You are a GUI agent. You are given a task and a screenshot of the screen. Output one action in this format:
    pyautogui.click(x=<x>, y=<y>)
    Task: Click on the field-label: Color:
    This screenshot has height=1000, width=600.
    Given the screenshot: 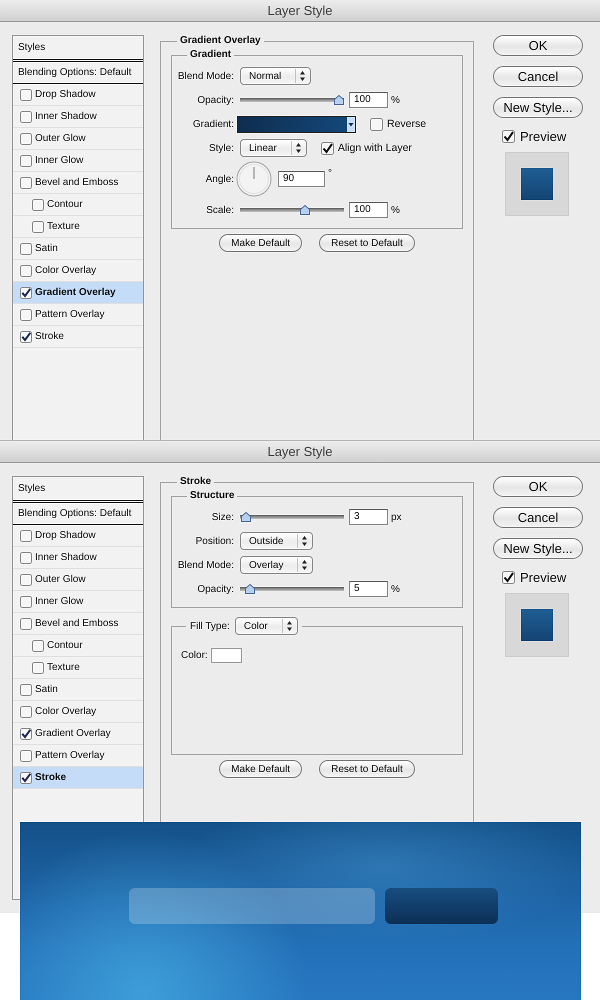 What is the action you would take?
    pyautogui.click(x=194, y=655)
    